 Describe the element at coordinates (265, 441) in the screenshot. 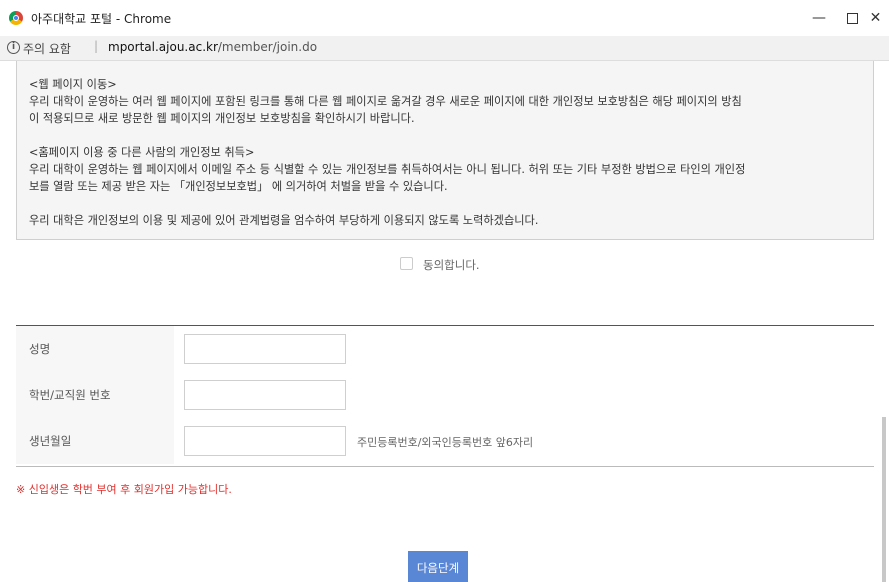

I see `birthdate-input` at that location.